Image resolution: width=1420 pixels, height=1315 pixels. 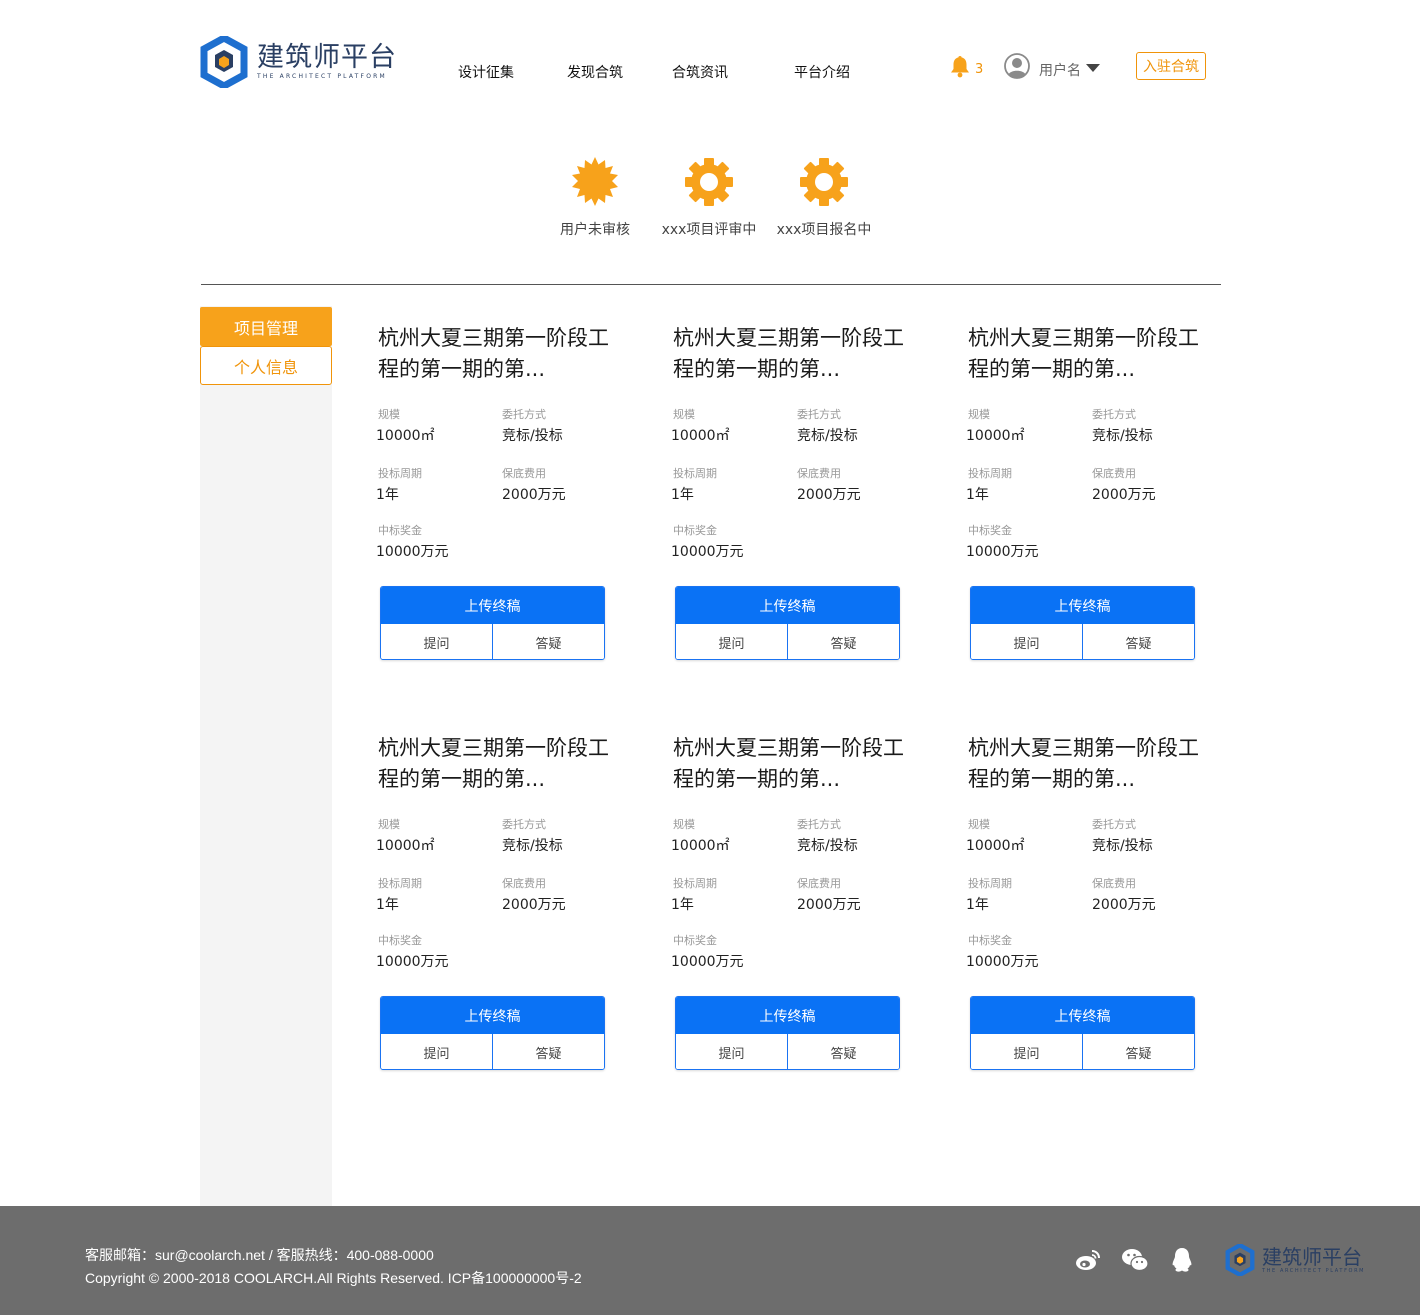 What do you see at coordinates (595, 181) in the screenshot?
I see `sun-badge-icon` at bounding box center [595, 181].